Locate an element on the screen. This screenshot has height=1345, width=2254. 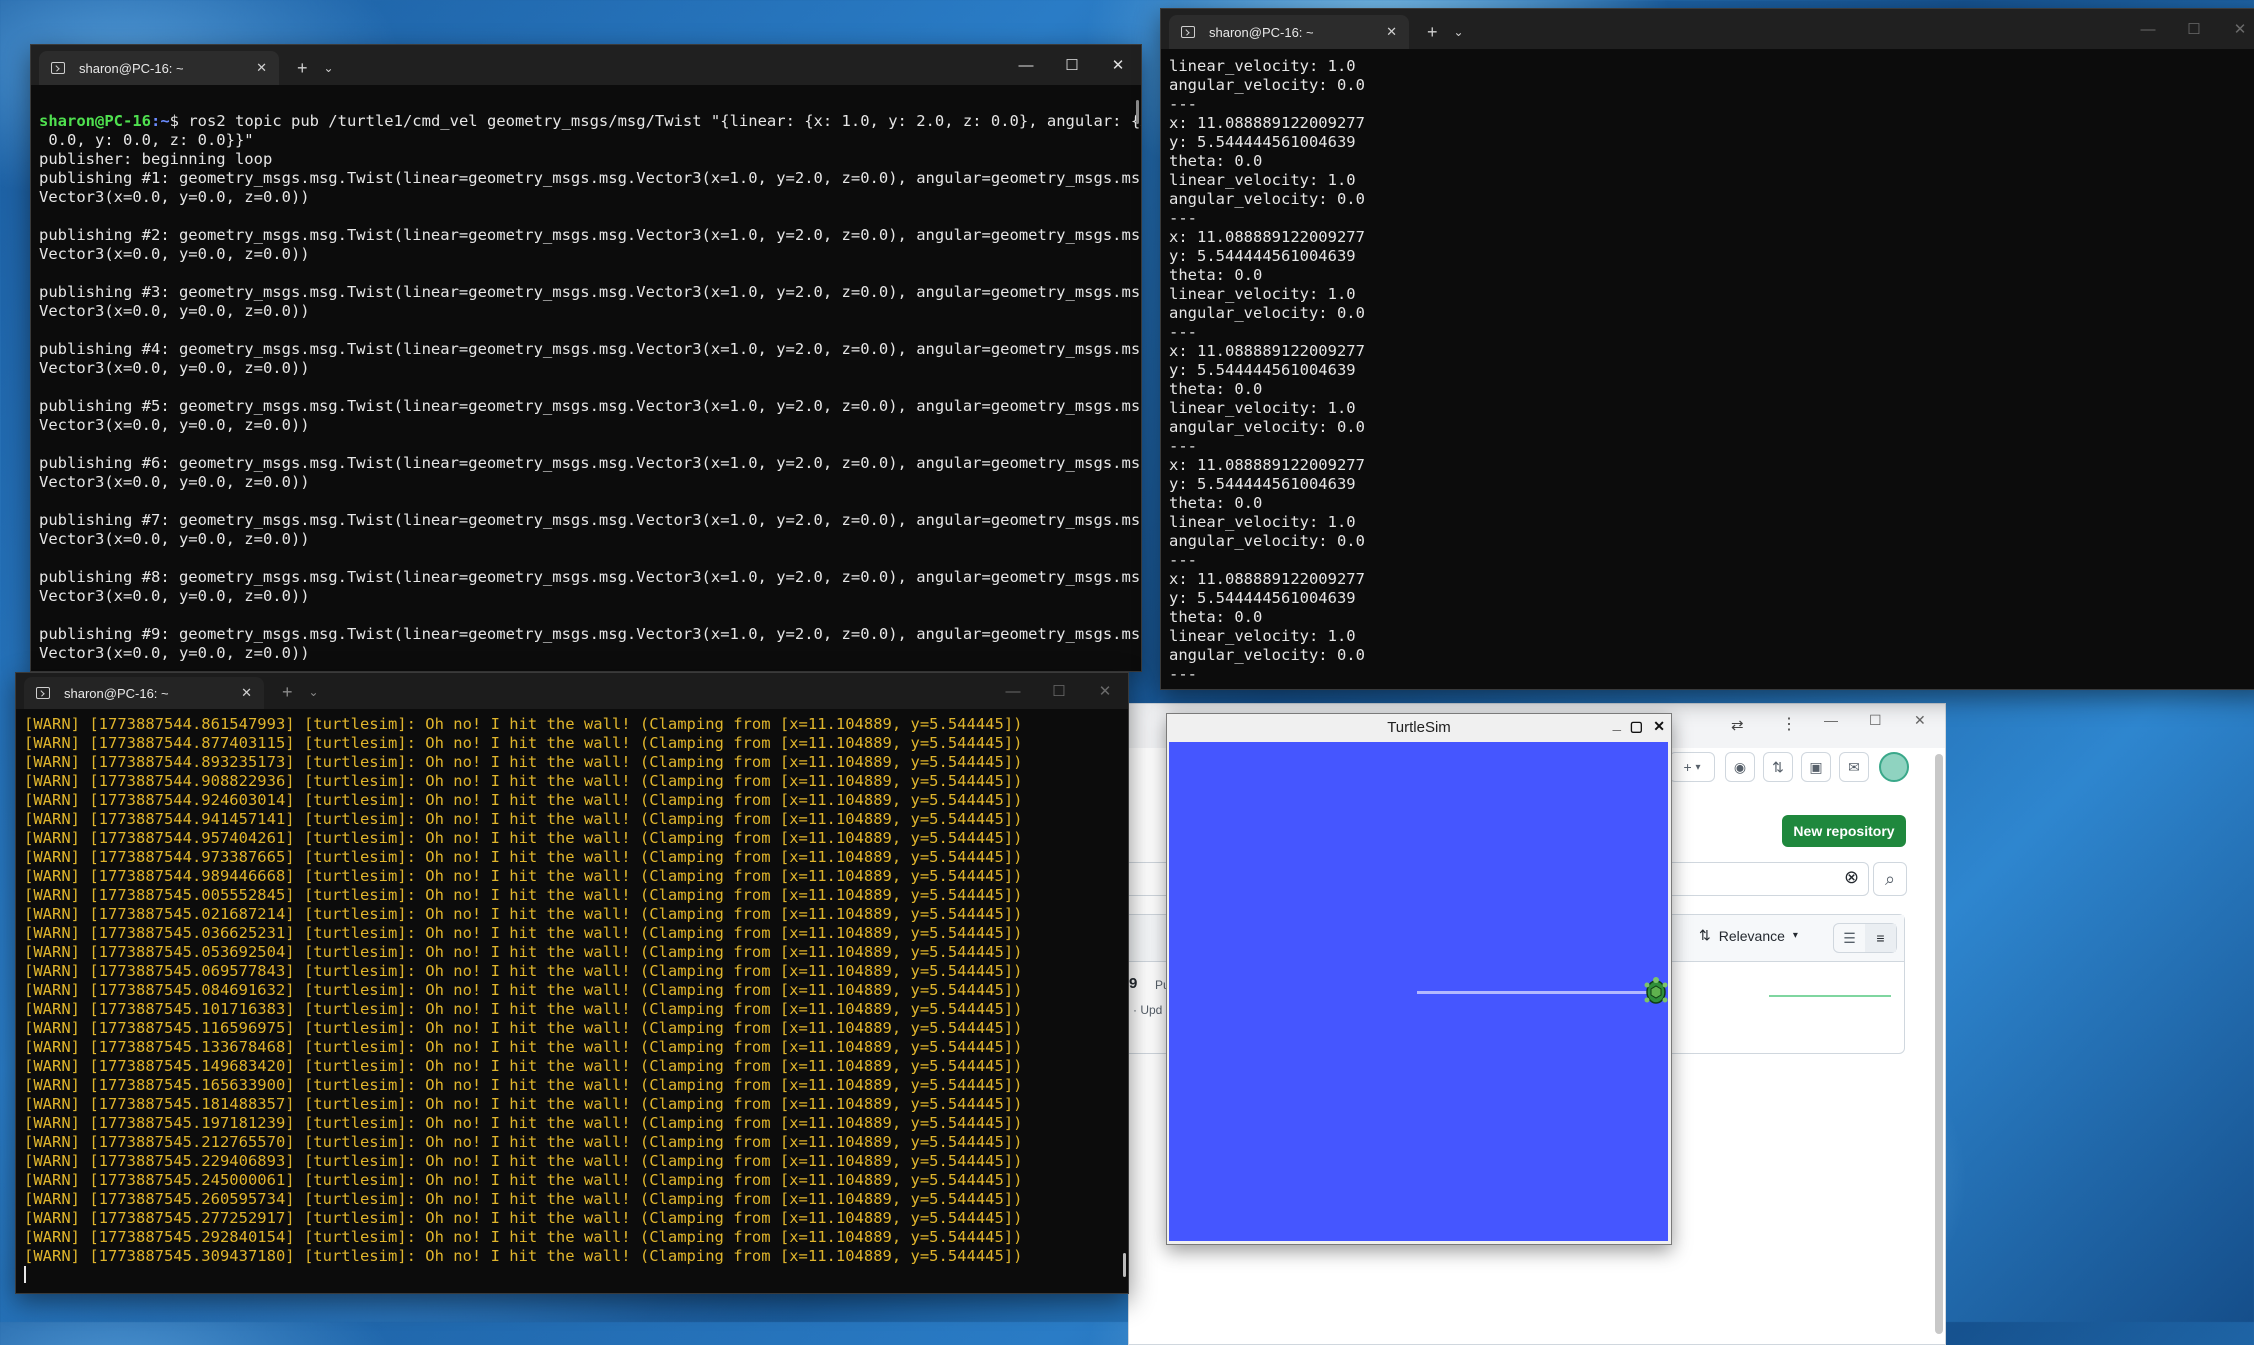
browser-close-button: ✕ is located at coordinates (1920, 720).